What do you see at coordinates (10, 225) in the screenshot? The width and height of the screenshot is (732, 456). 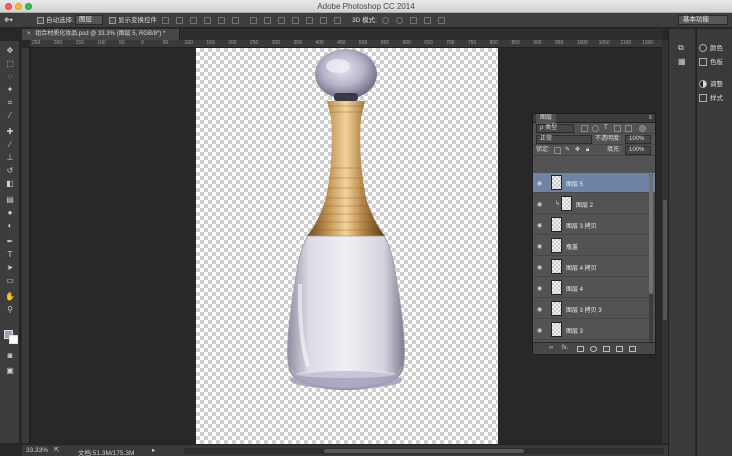 I see `dodge-tool-icon: ◐` at bounding box center [10, 225].